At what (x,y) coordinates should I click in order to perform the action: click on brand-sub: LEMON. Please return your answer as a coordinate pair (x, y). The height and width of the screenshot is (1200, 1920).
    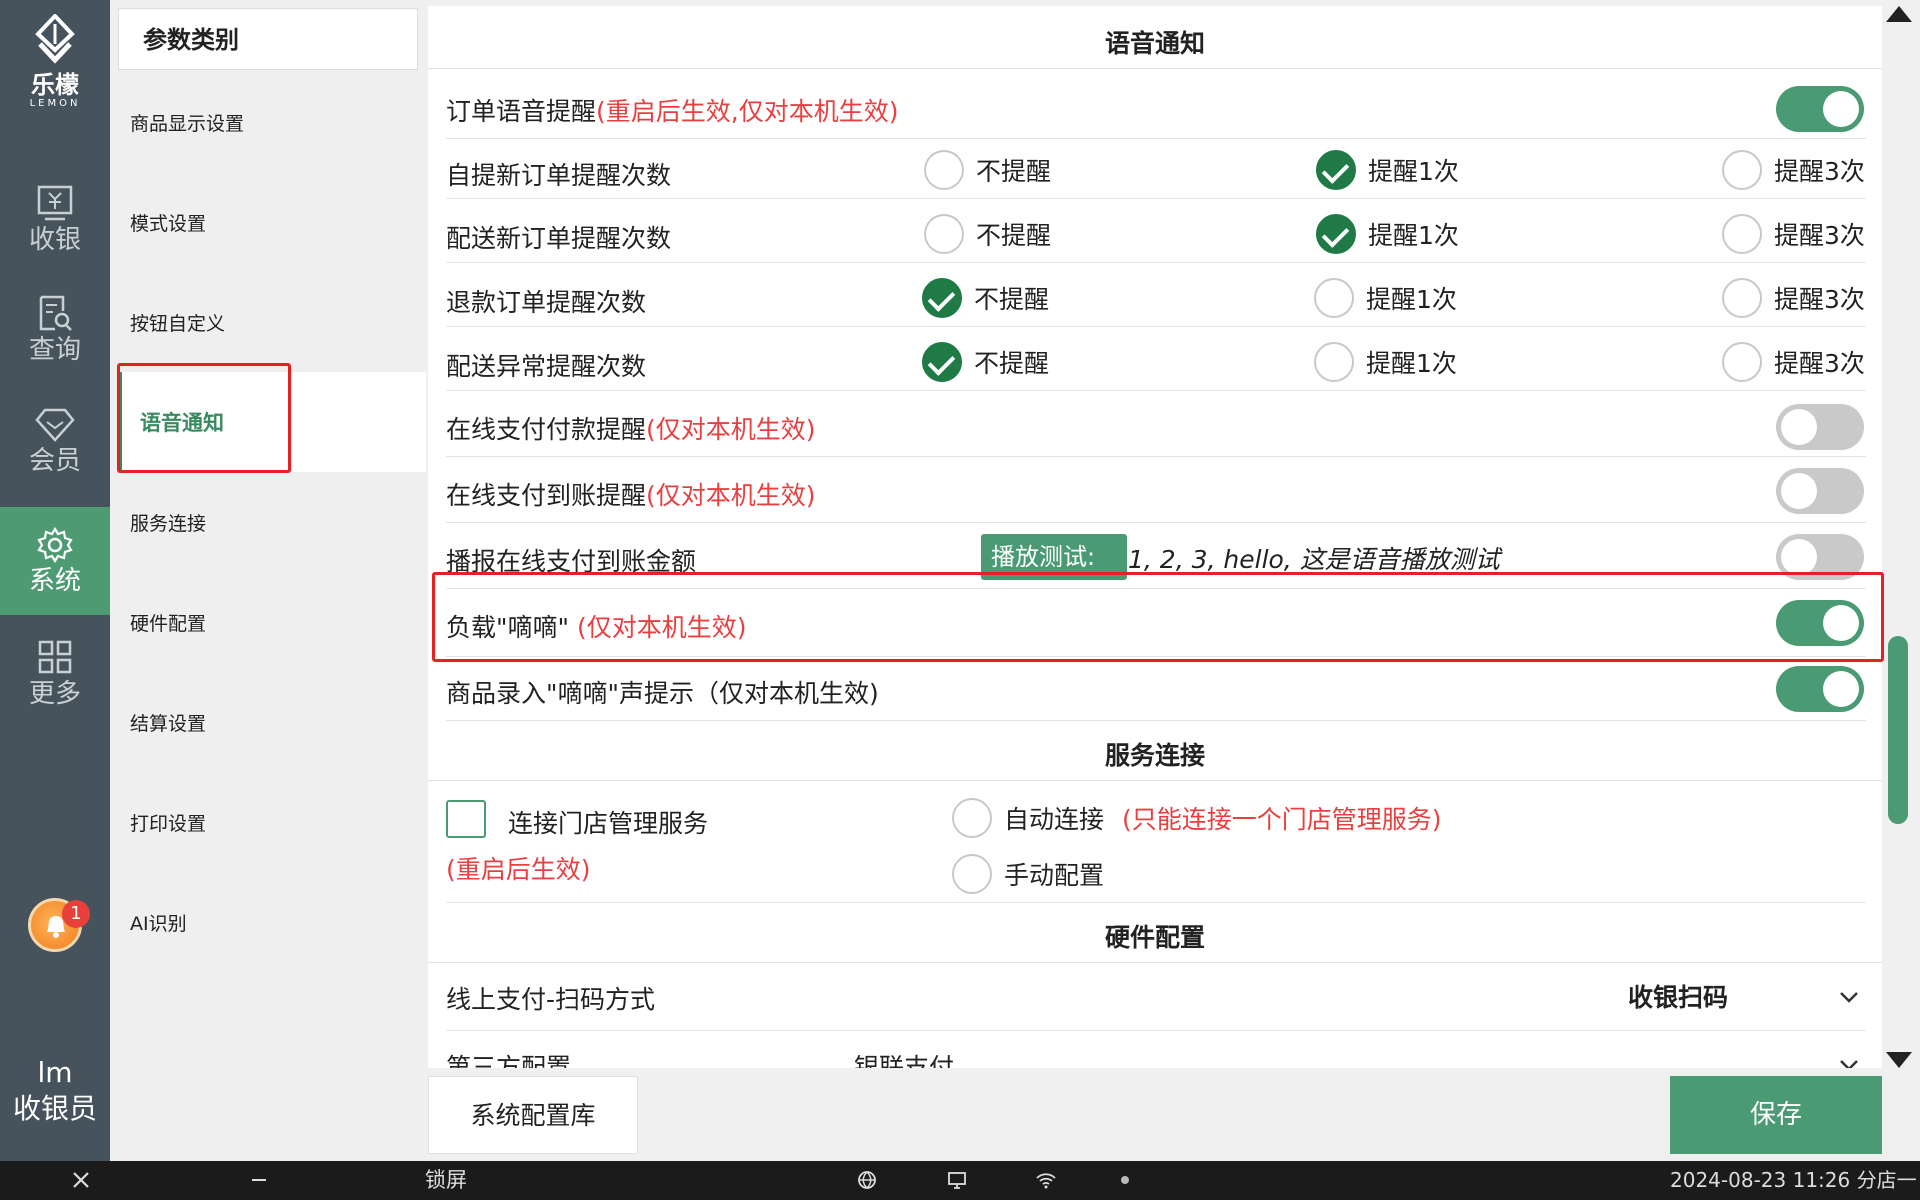
    Looking at the image, I should click on (55, 103).